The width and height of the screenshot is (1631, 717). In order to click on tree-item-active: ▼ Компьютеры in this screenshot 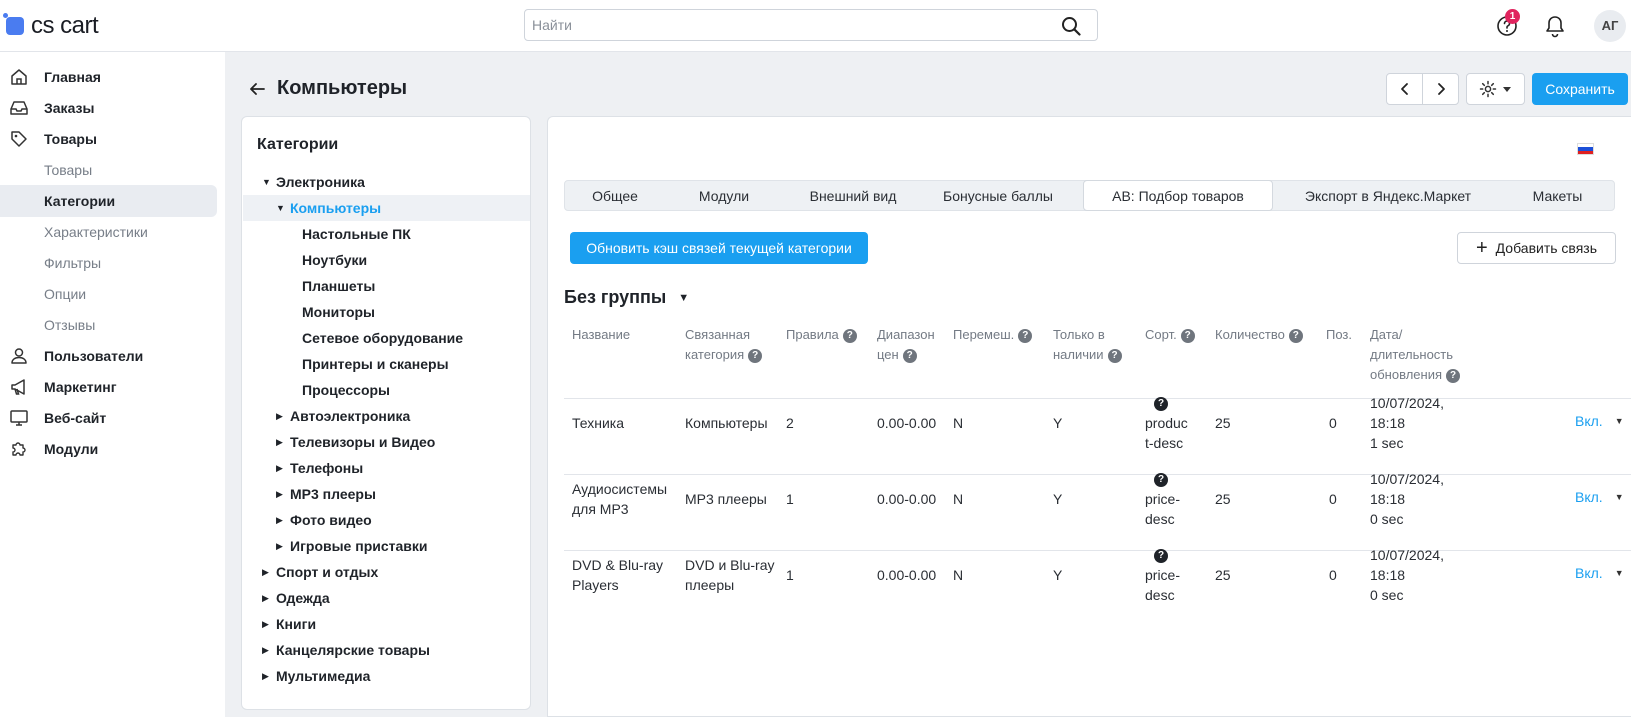, I will do `click(328, 208)`.